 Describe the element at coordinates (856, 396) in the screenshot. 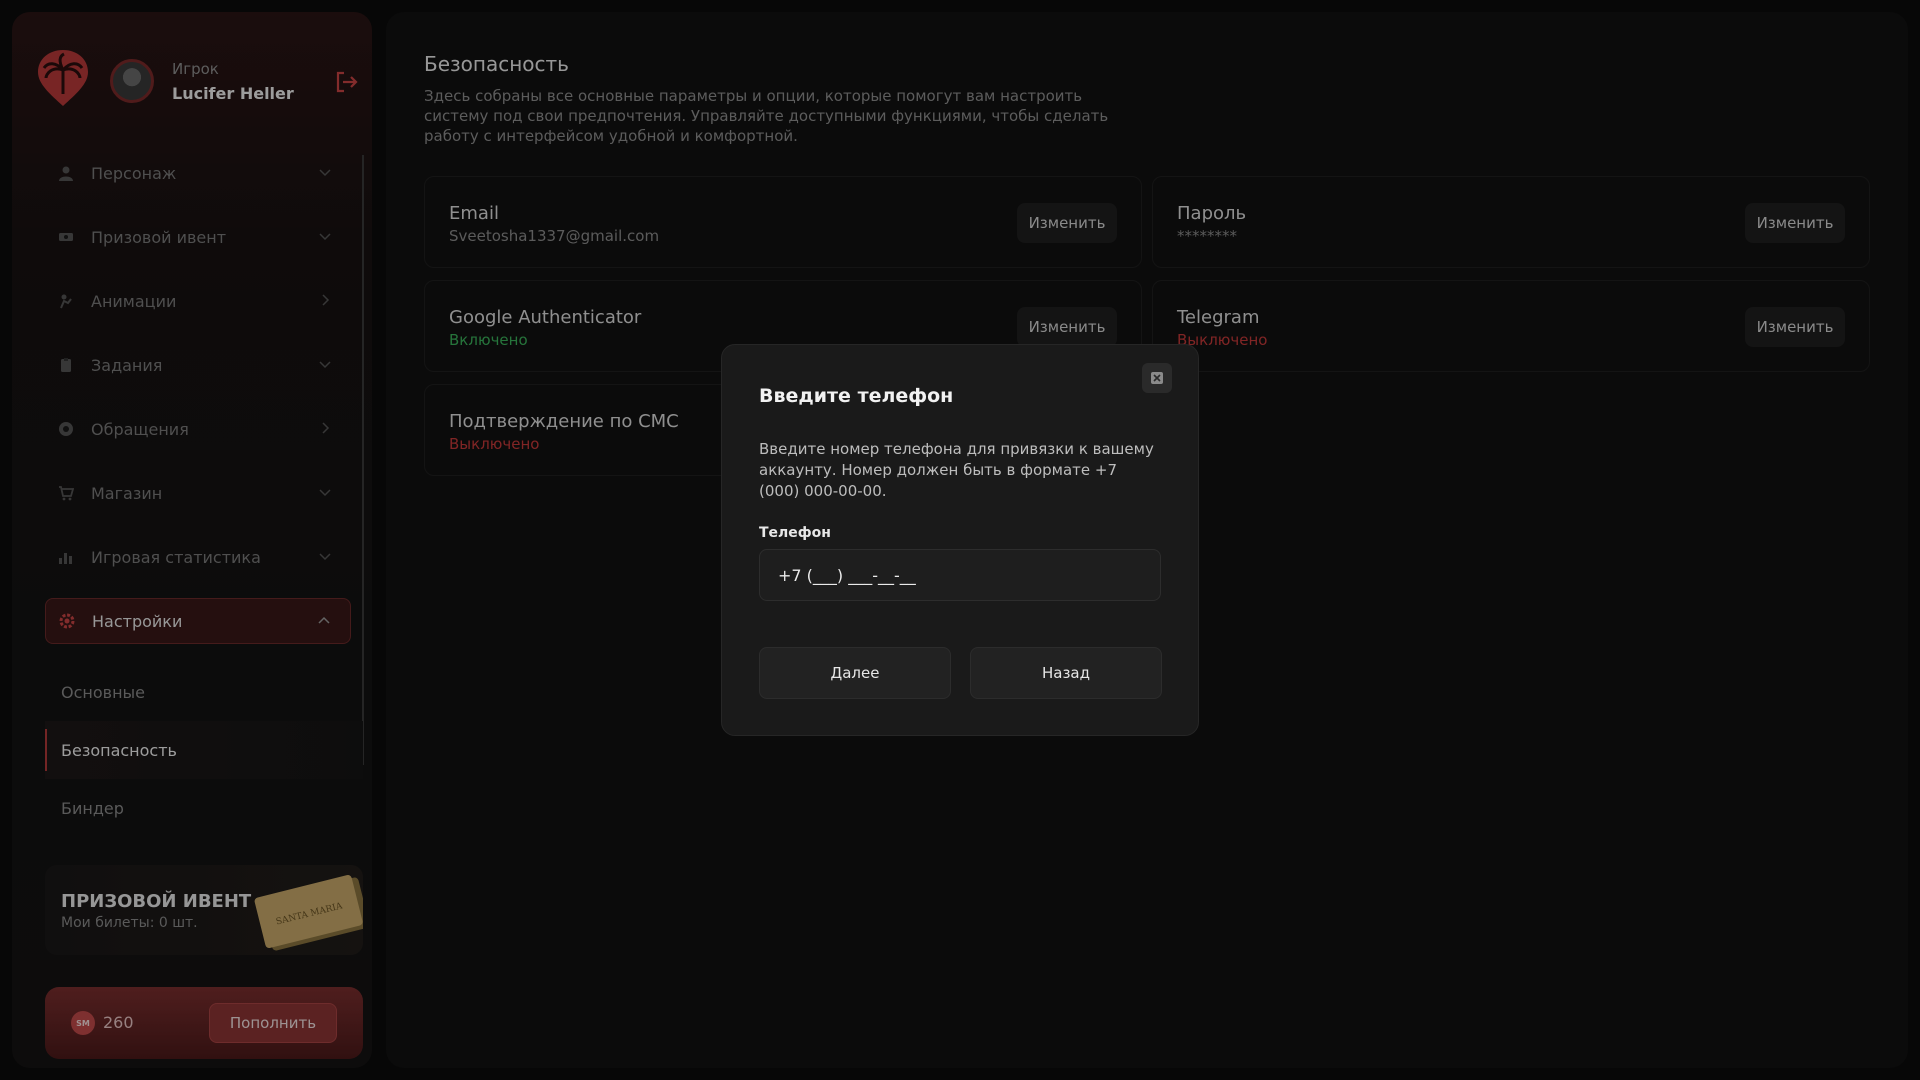

I see `modal-title: Введите телефон` at that location.